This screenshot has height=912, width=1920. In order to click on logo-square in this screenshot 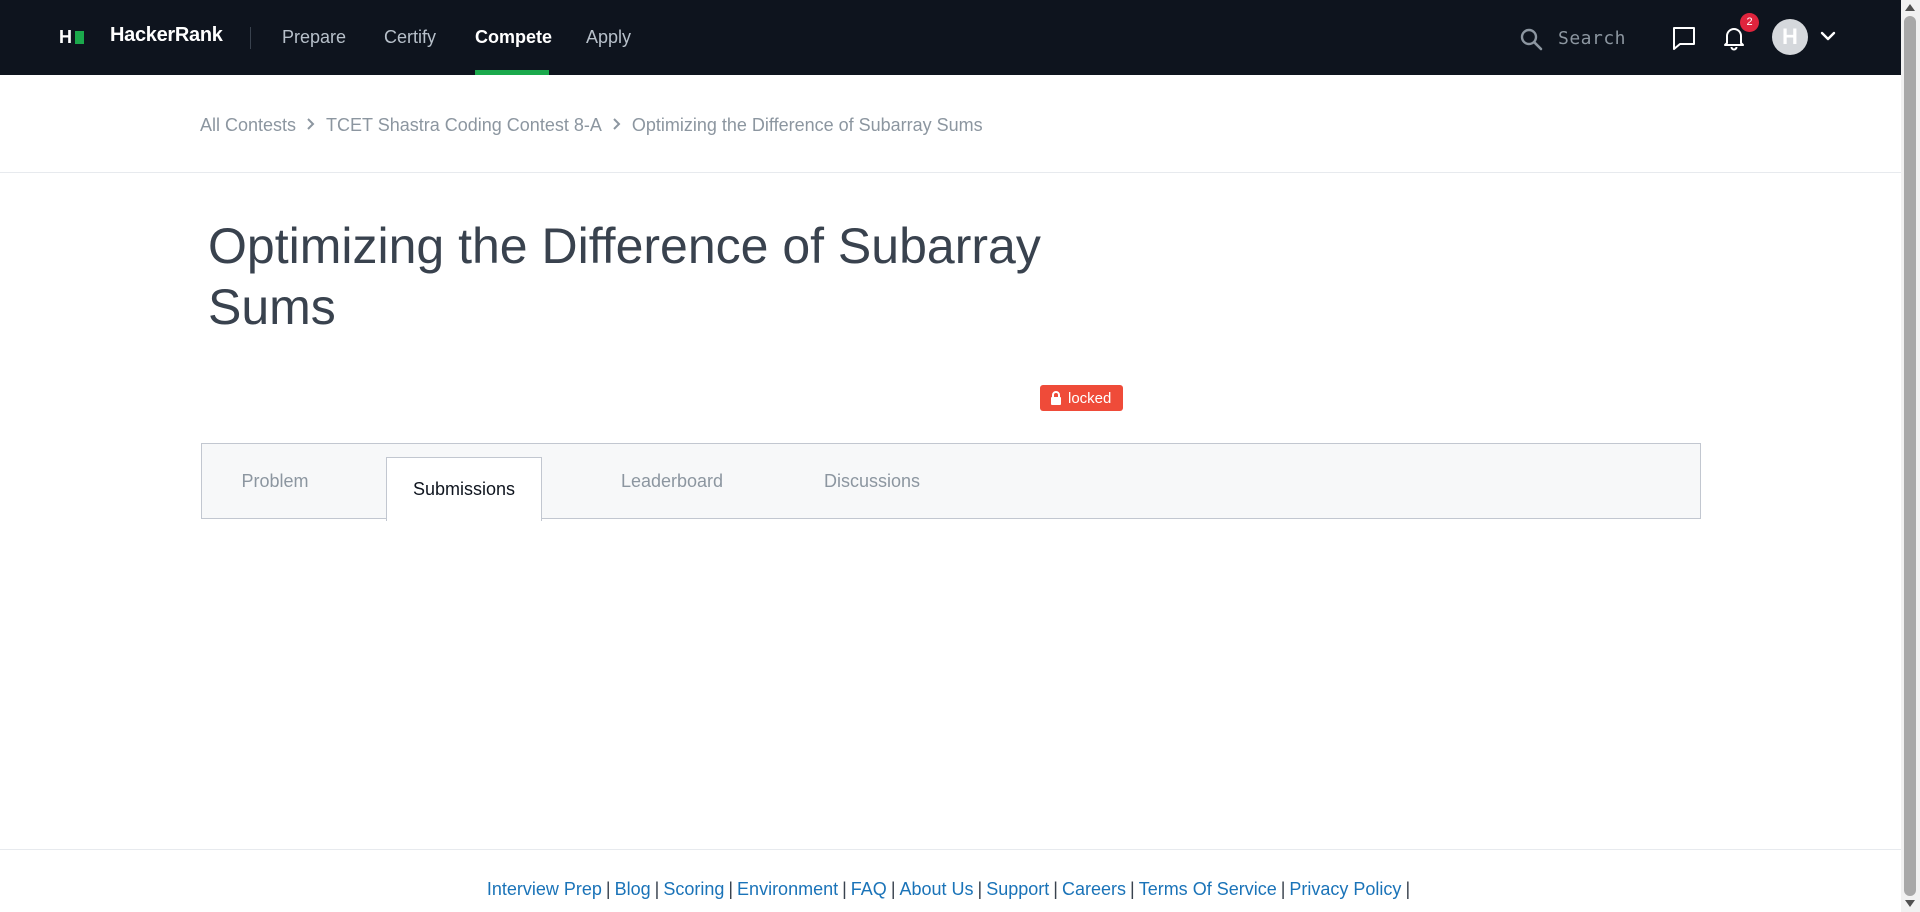, I will do `click(79, 37)`.